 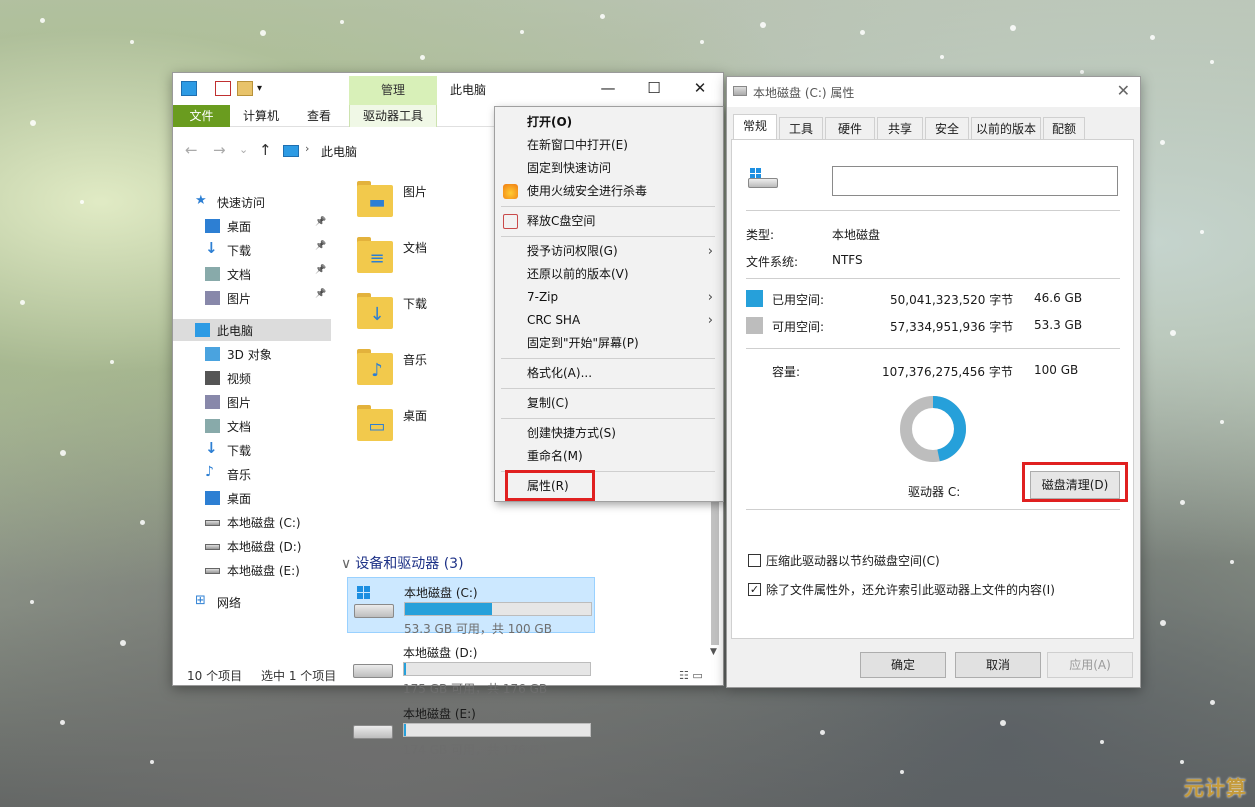 What do you see at coordinates (713, 652) in the screenshot?
I see `scroll-down-icon: ▼` at bounding box center [713, 652].